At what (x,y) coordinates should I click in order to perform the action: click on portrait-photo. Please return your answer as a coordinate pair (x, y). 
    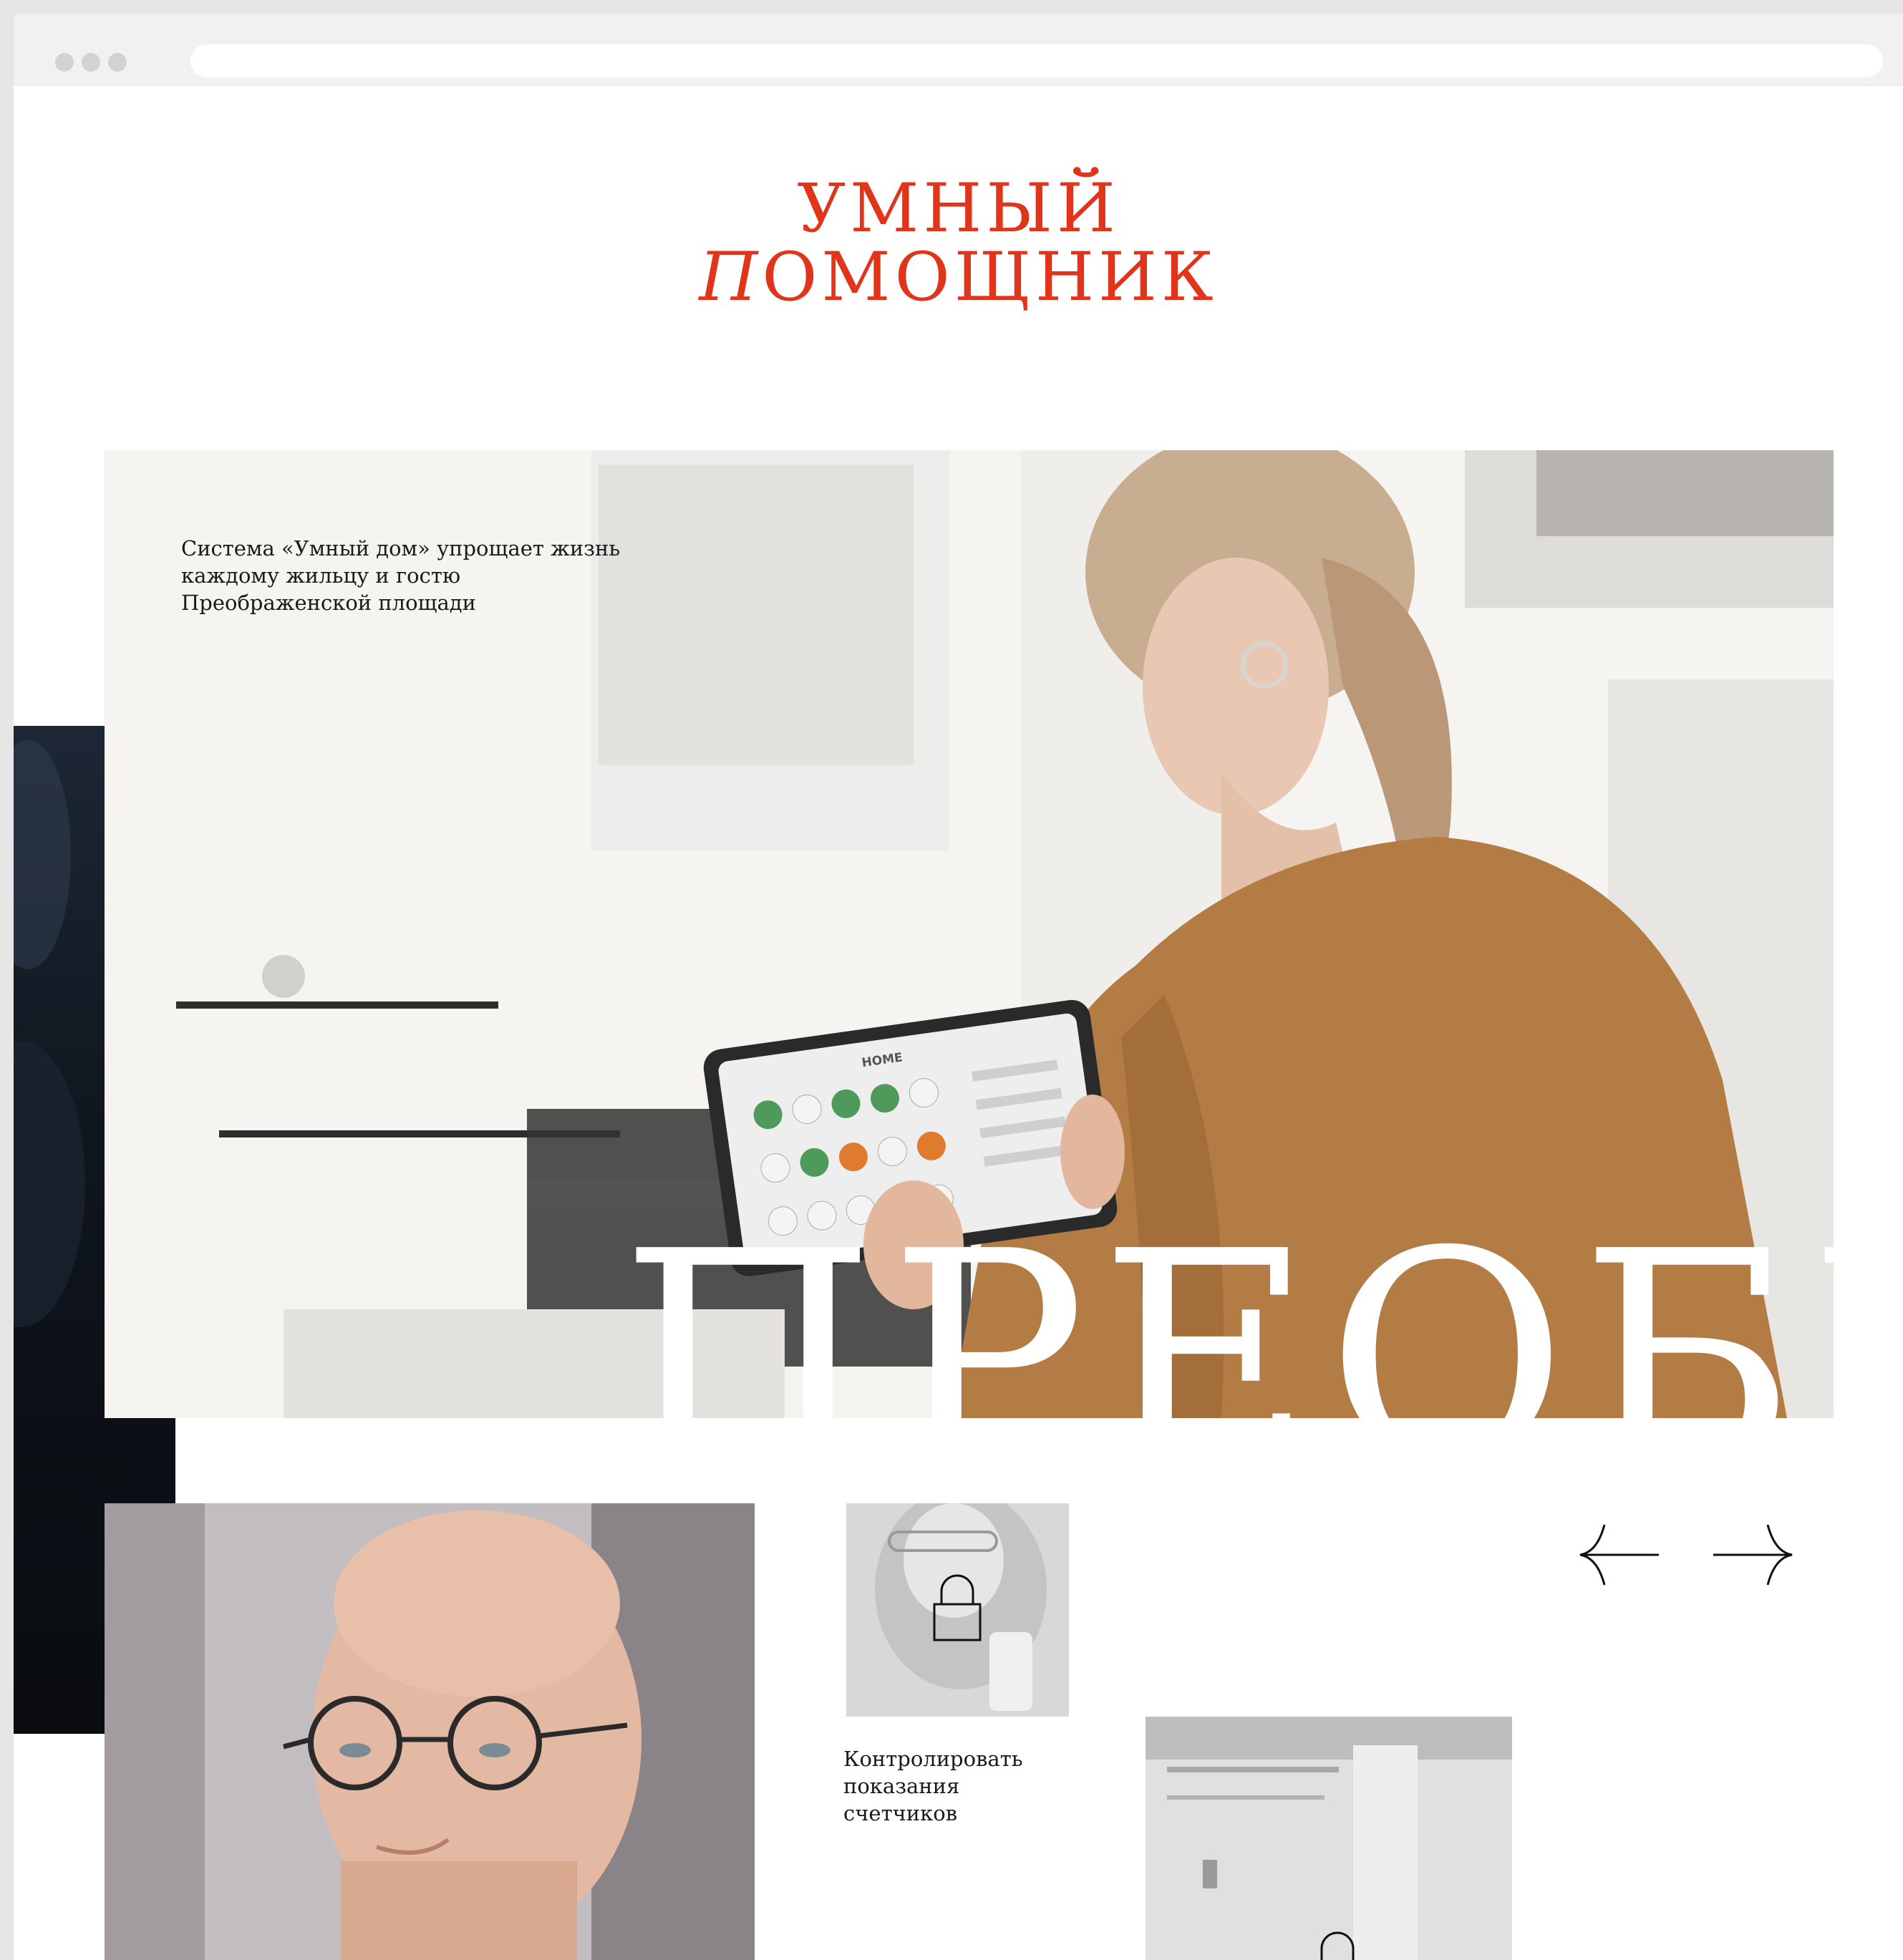
    Looking at the image, I should click on (430, 1731).